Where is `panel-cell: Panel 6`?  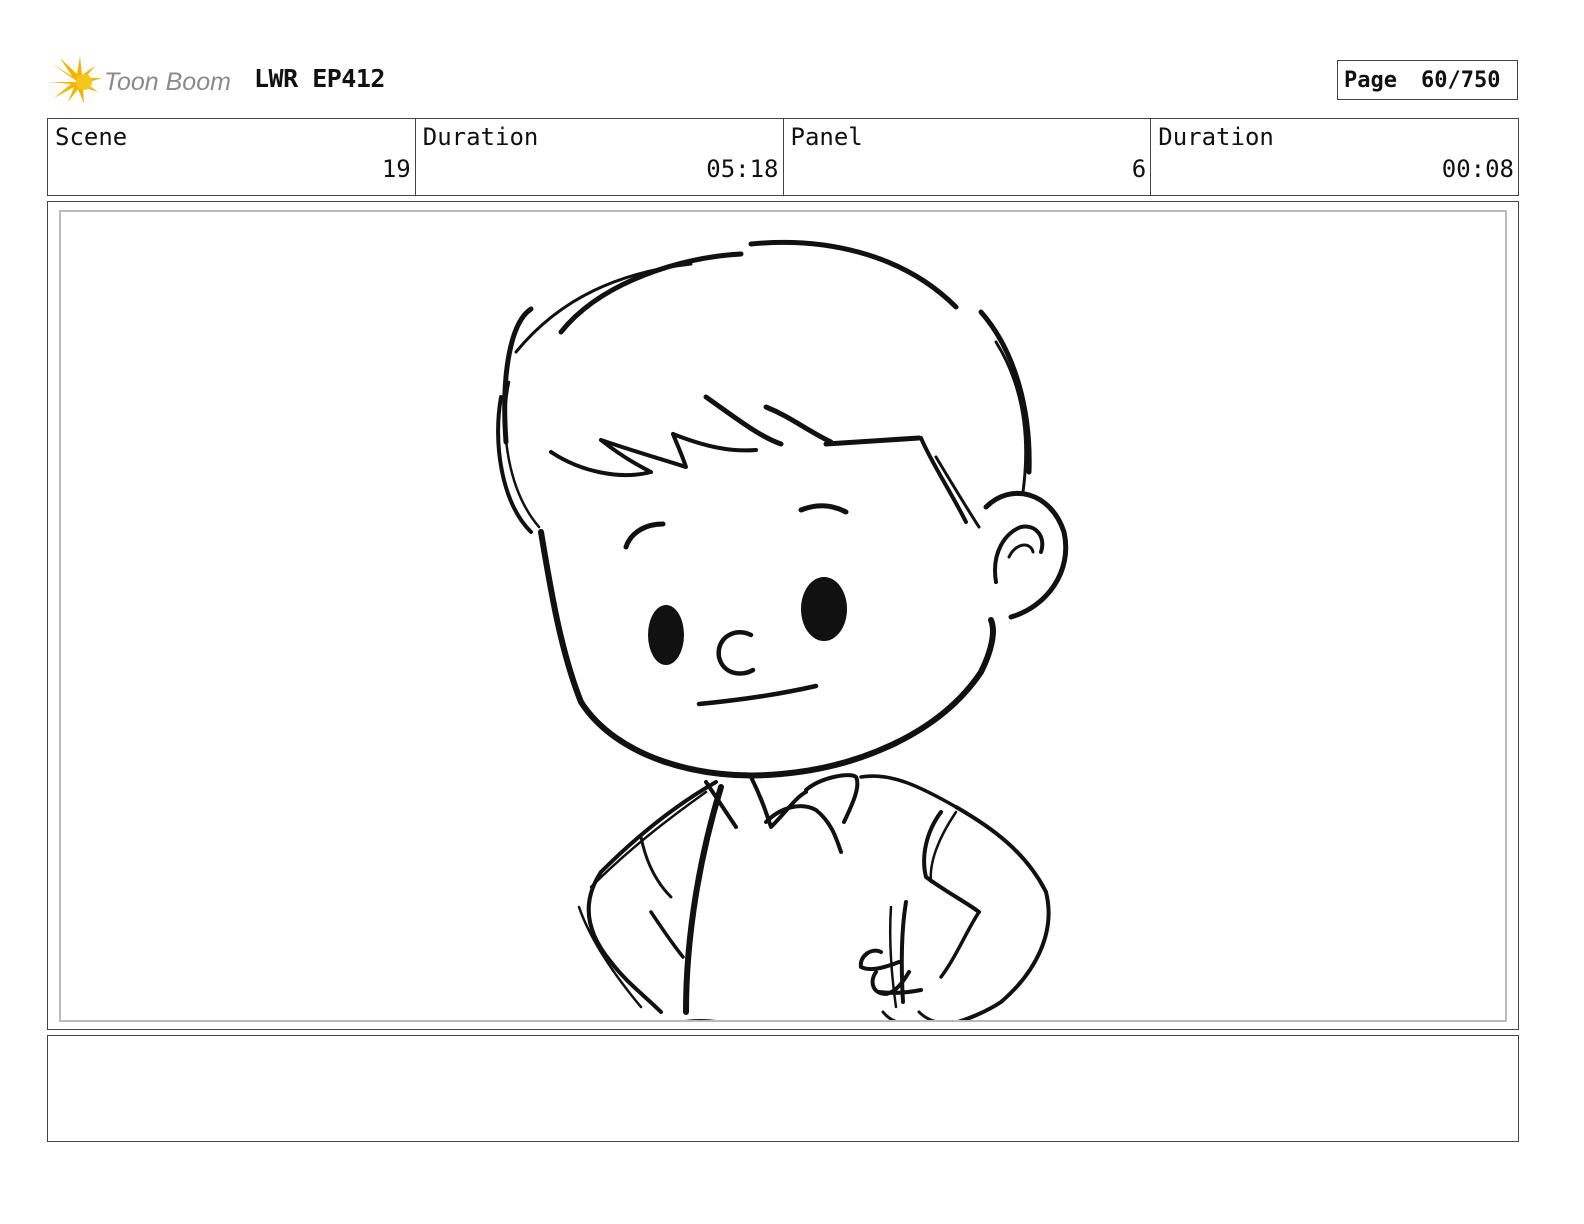 panel-cell: Panel 6 is located at coordinates (968, 157).